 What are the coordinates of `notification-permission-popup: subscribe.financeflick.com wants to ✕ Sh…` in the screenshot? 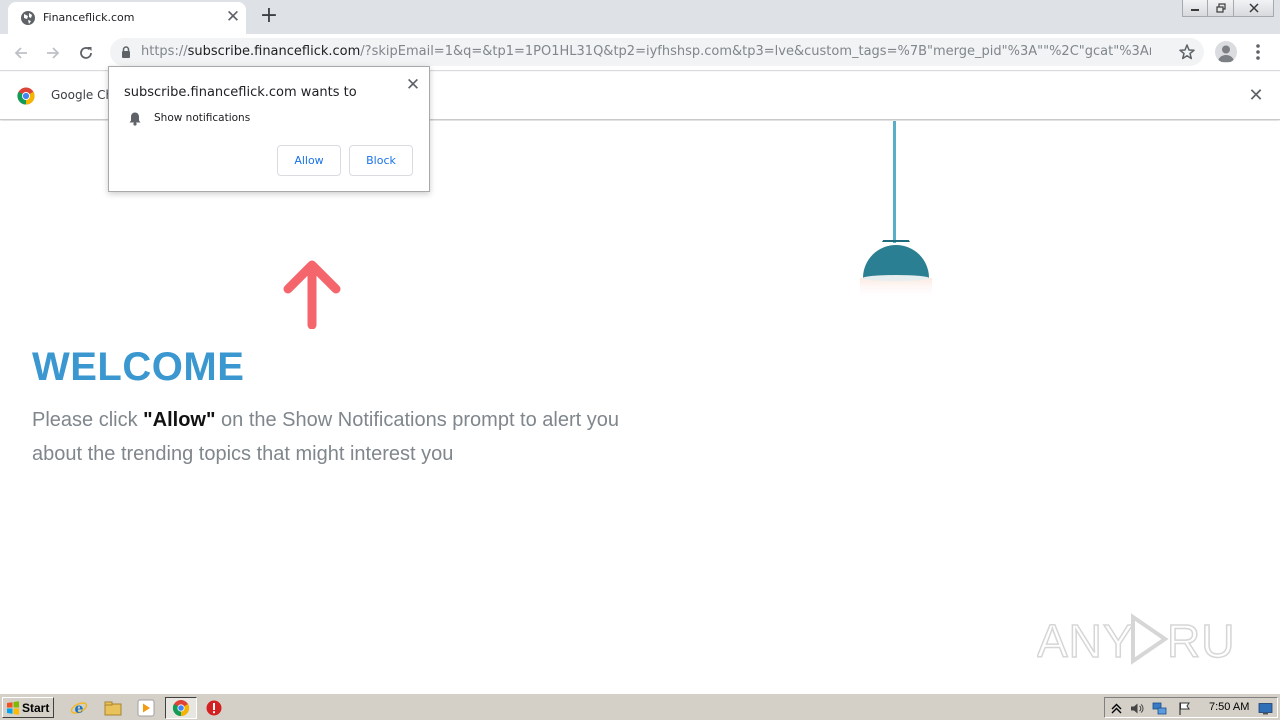 It's located at (269, 129).